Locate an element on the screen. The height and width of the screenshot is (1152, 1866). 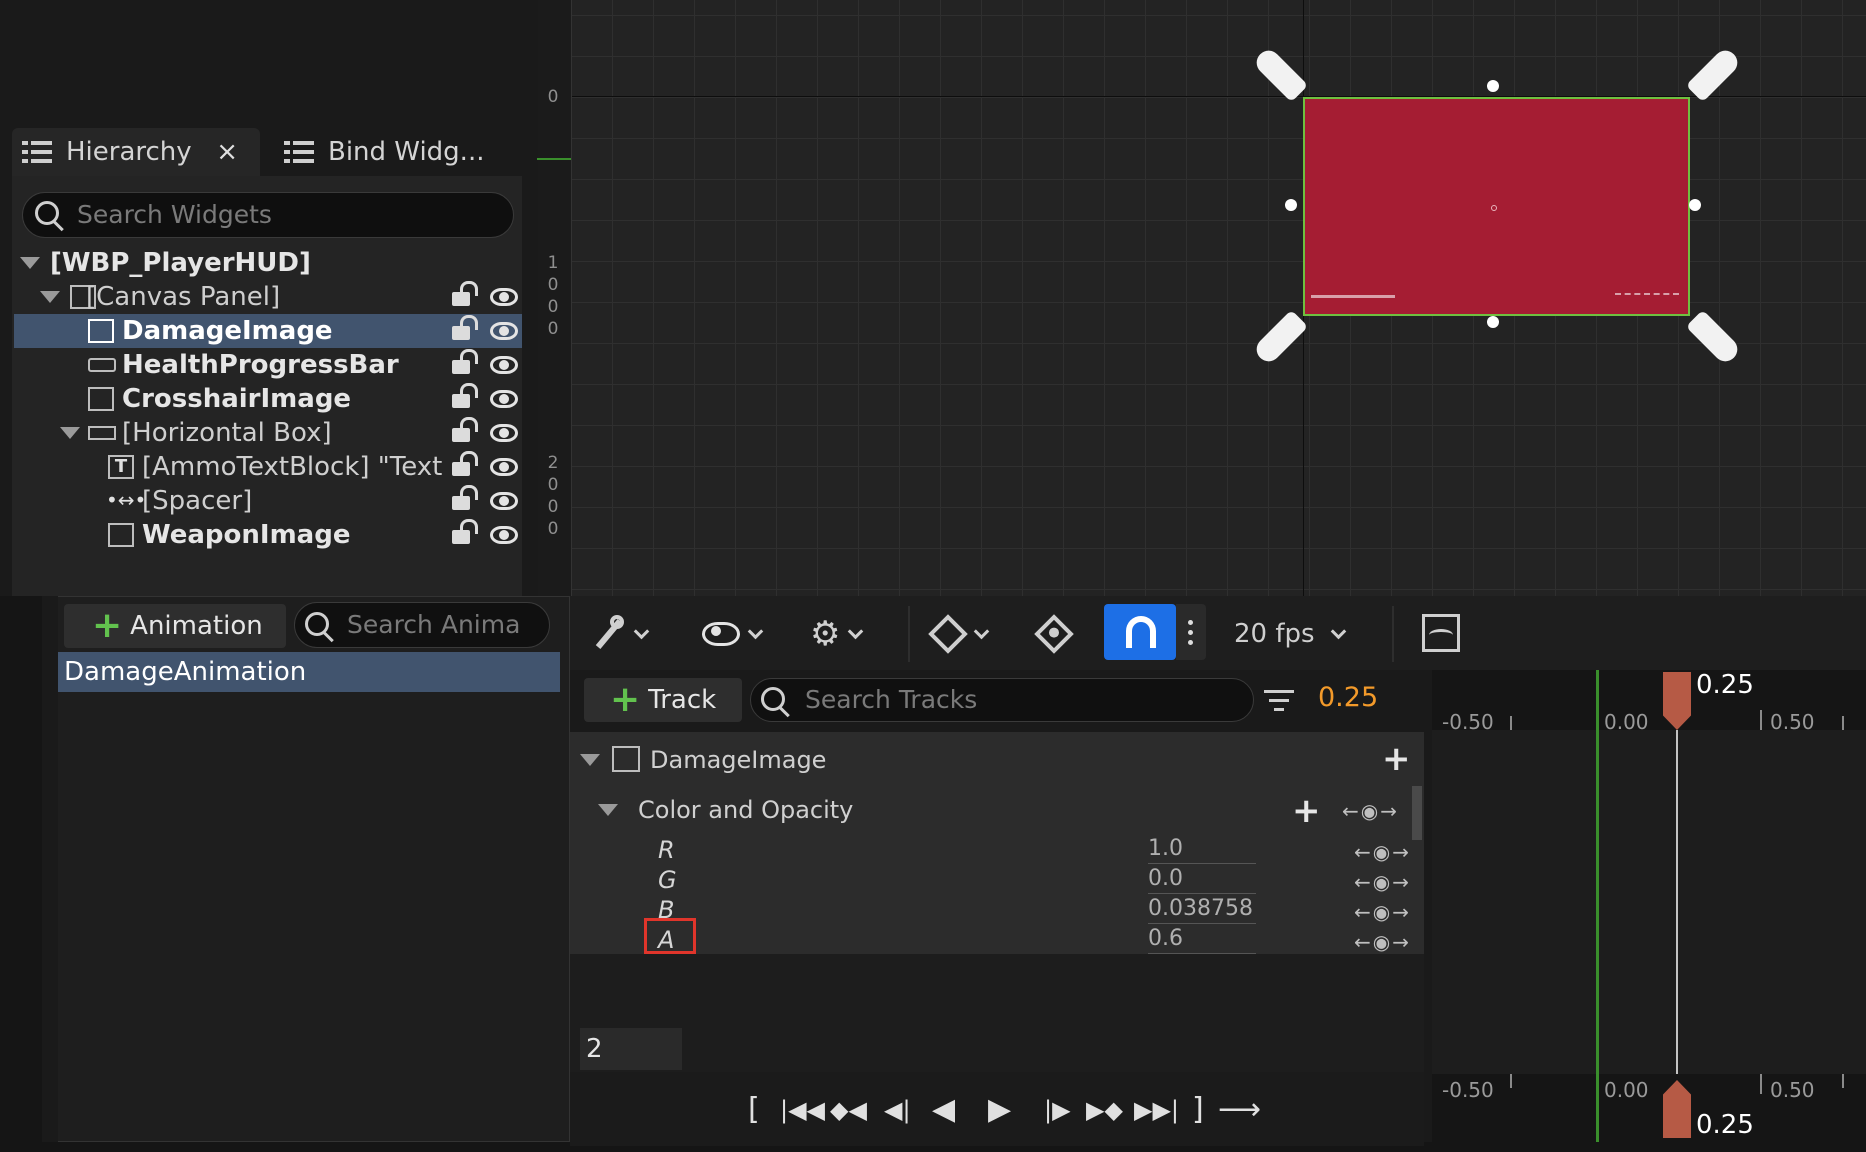
current-time-readout: 0.25 is located at coordinates (1348, 697).